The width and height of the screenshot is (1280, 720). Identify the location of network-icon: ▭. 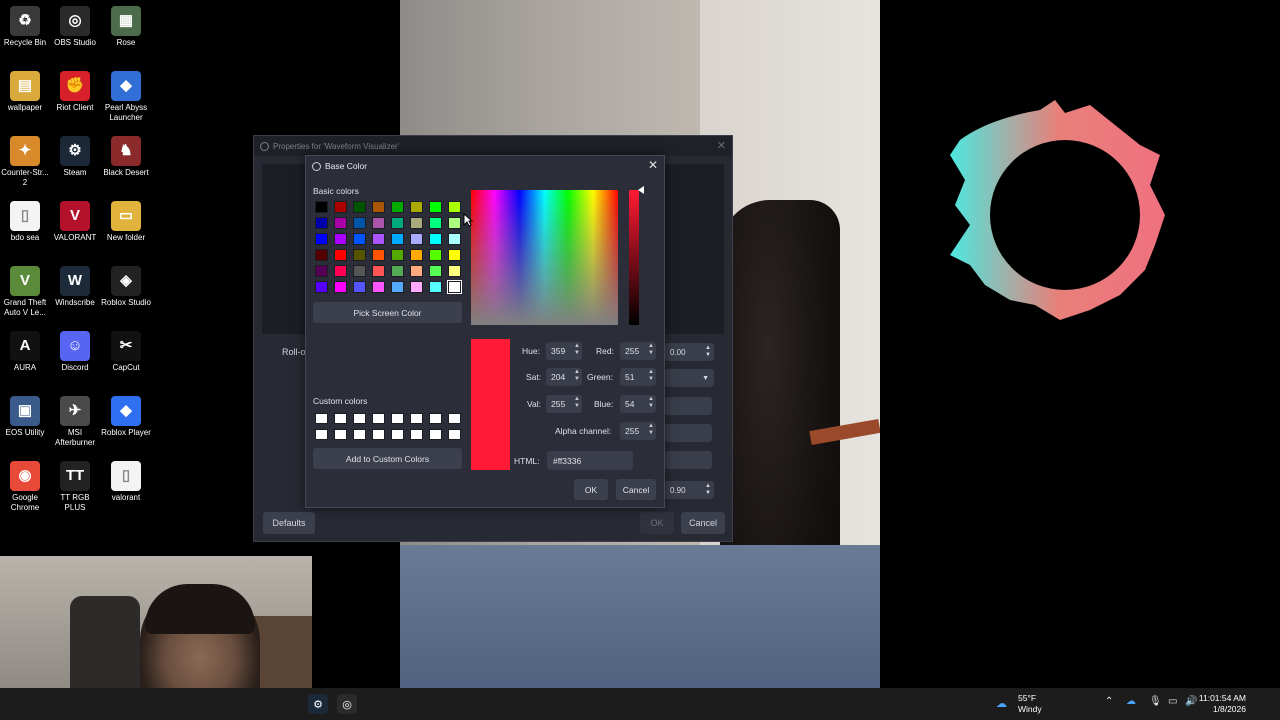
(1172, 701).